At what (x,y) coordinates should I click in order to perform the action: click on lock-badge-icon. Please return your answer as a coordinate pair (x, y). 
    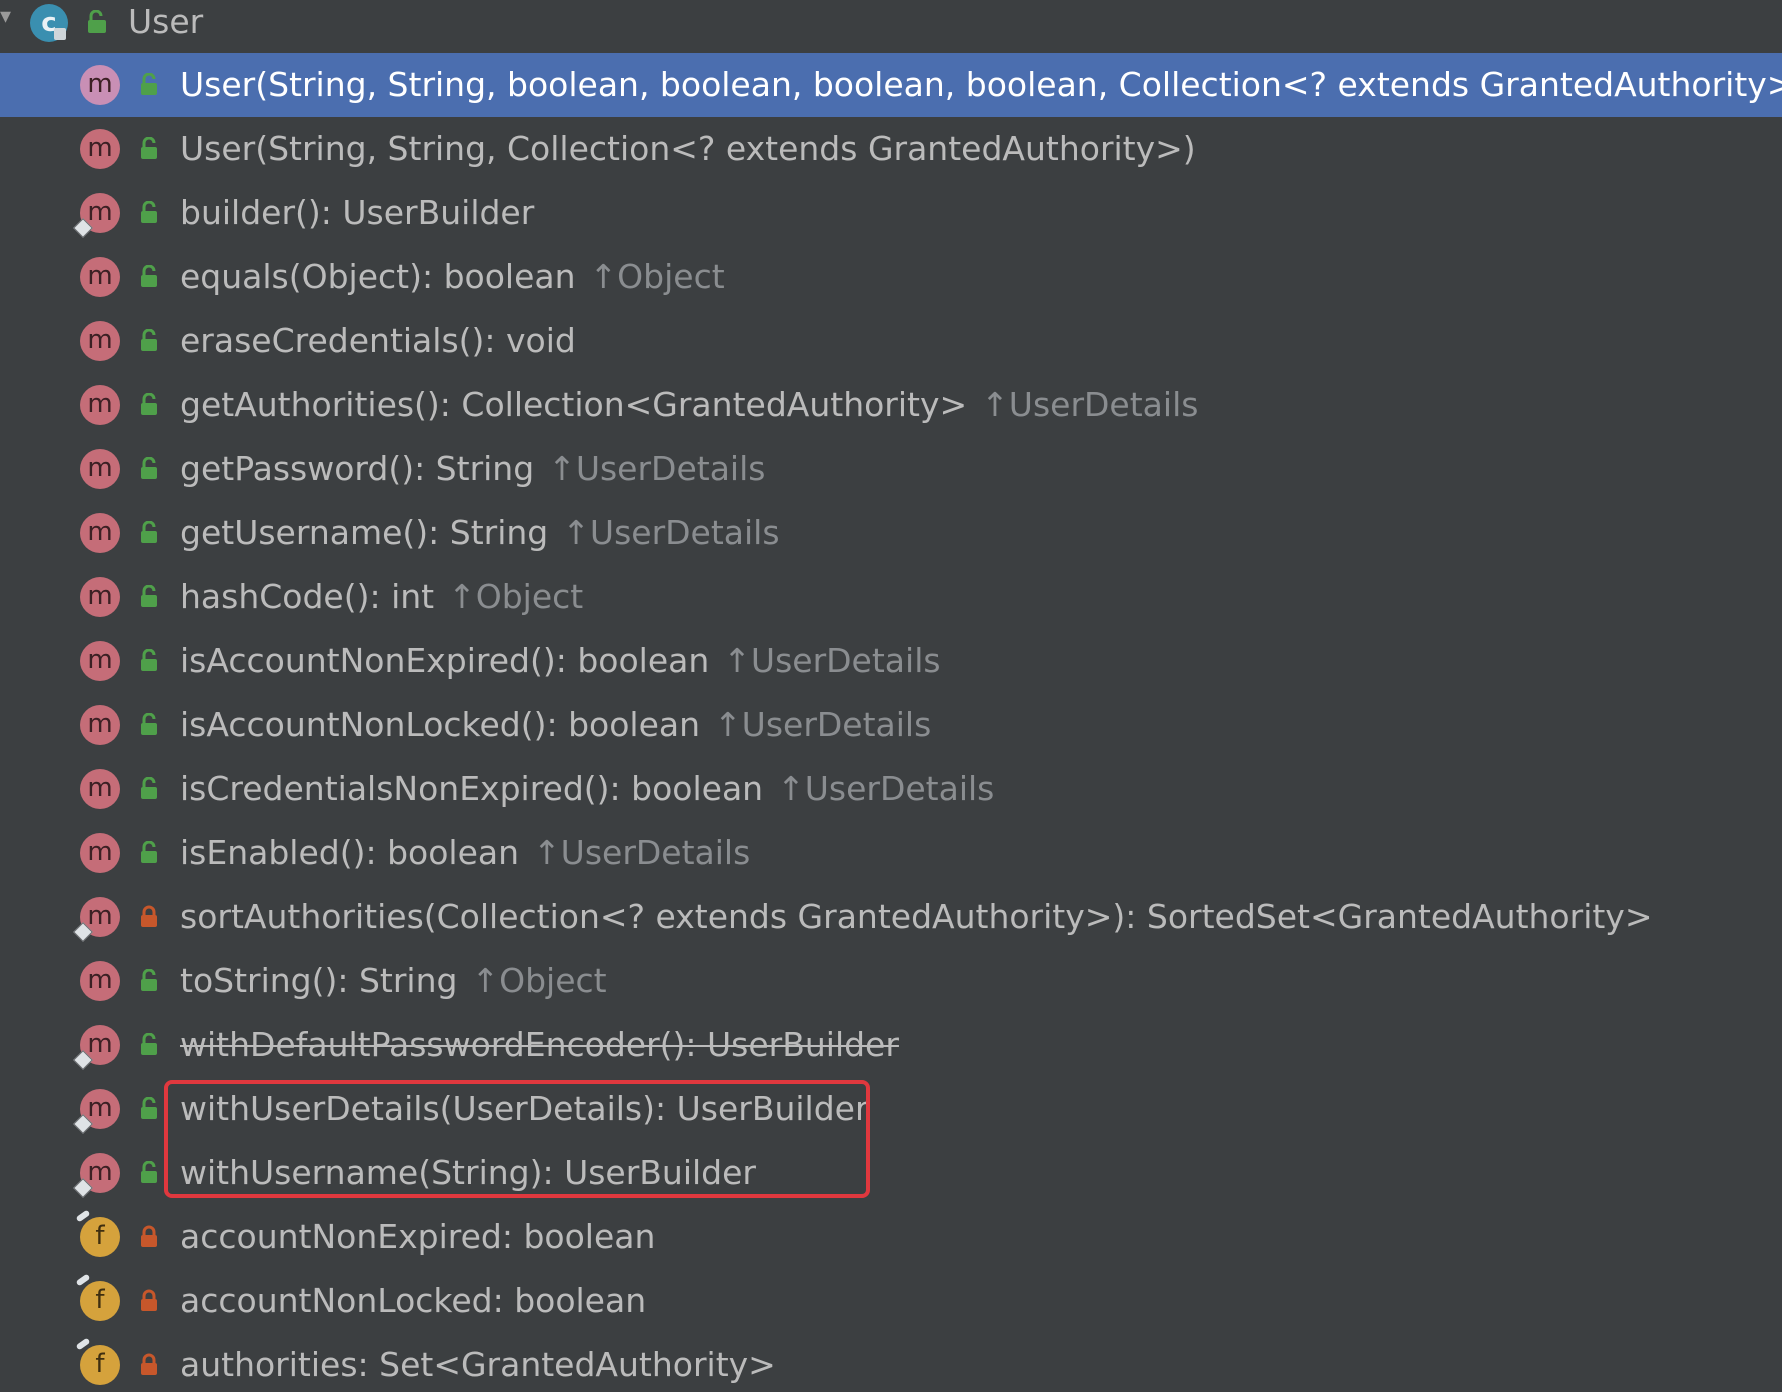
    Looking at the image, I should click on (60, 34).